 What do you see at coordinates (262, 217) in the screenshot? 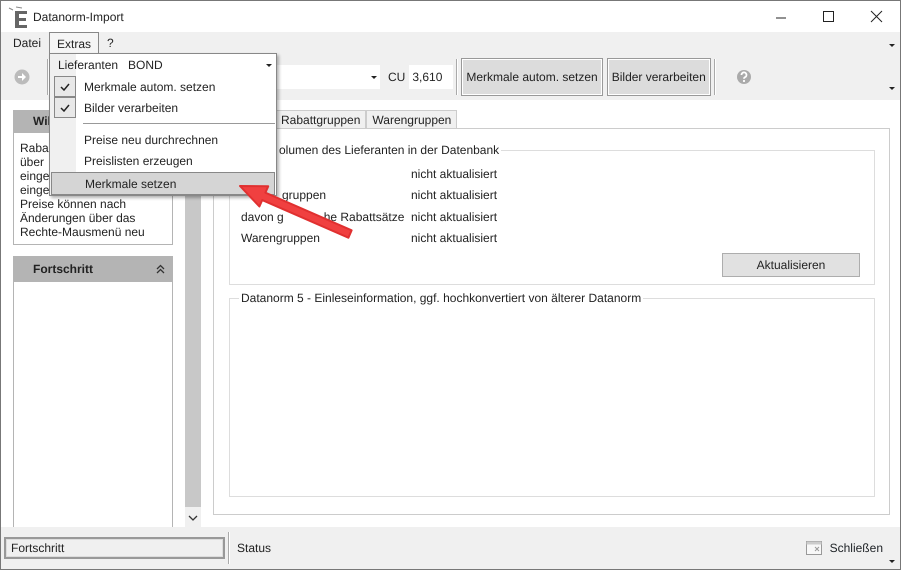
I see `row-label: davon g` at bounding box center [262, 217].